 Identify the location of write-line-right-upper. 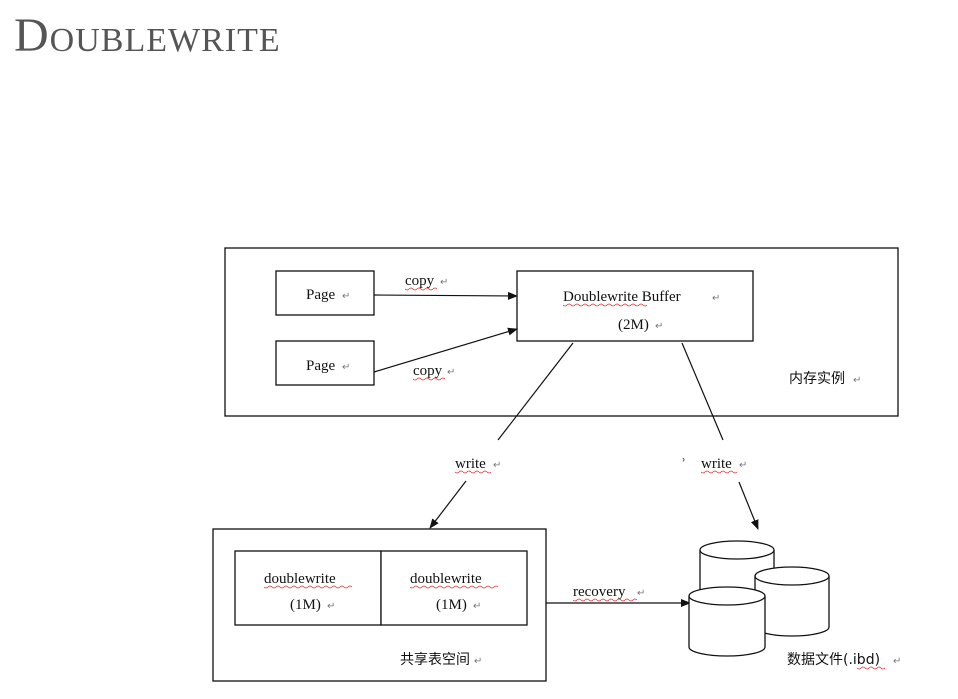
(702, 391).